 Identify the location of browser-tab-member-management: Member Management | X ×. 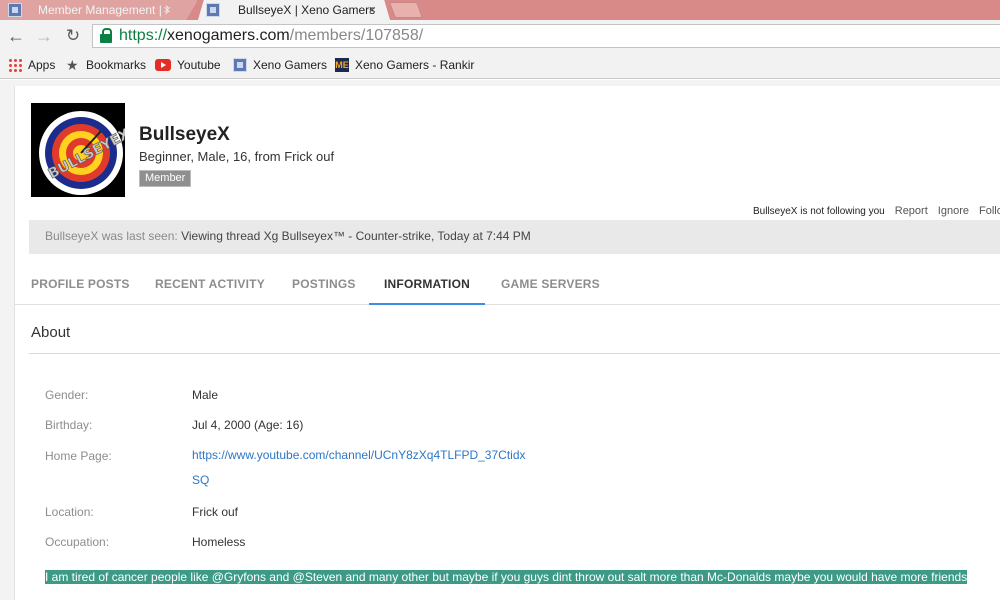
(99, 10).